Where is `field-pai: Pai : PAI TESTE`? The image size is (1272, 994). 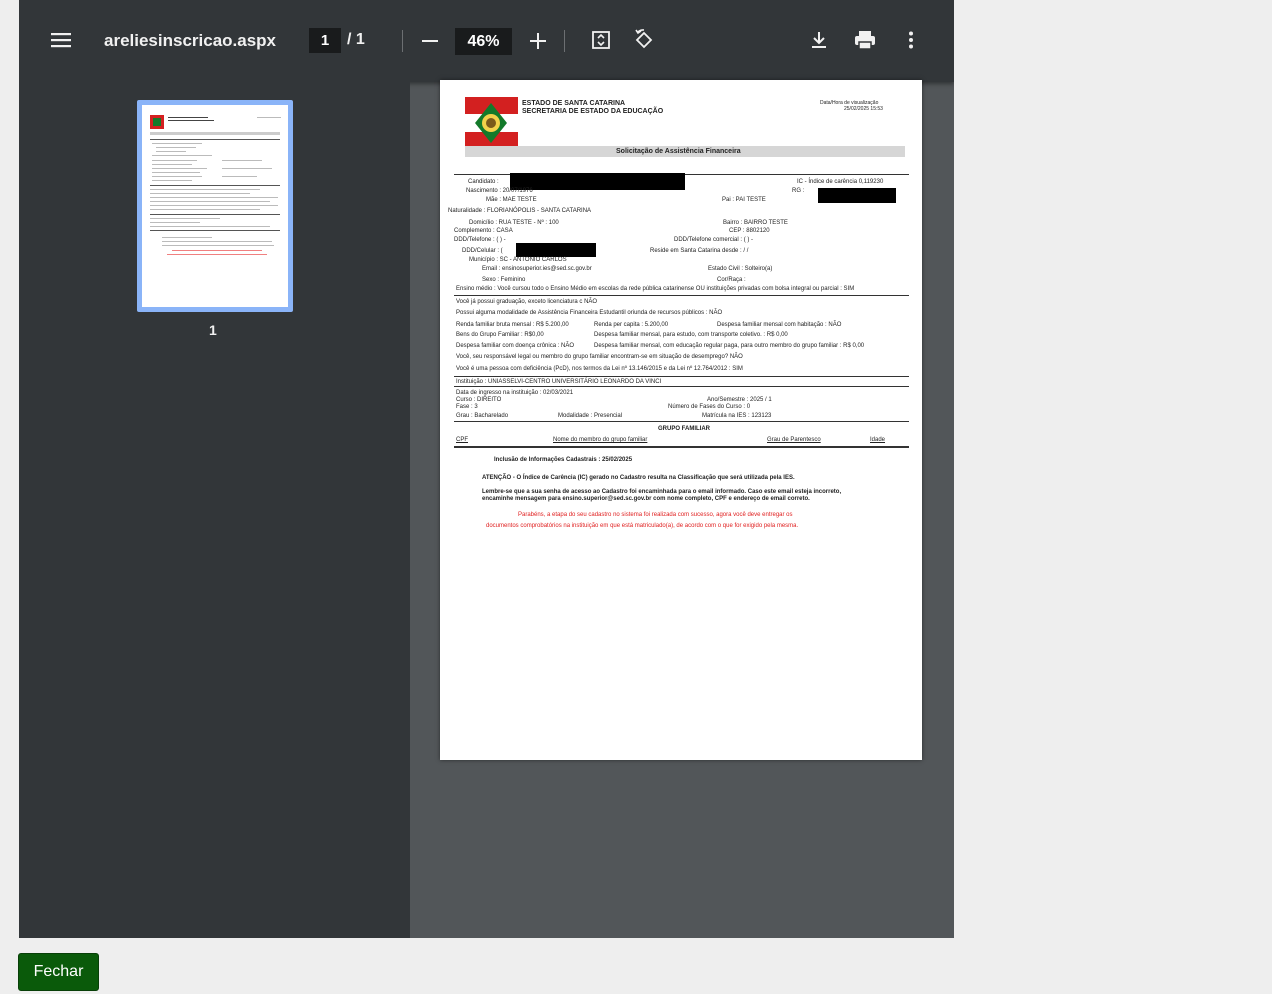 field-pai: Pai : PAI TESTE is located at coordinates (744, 200).